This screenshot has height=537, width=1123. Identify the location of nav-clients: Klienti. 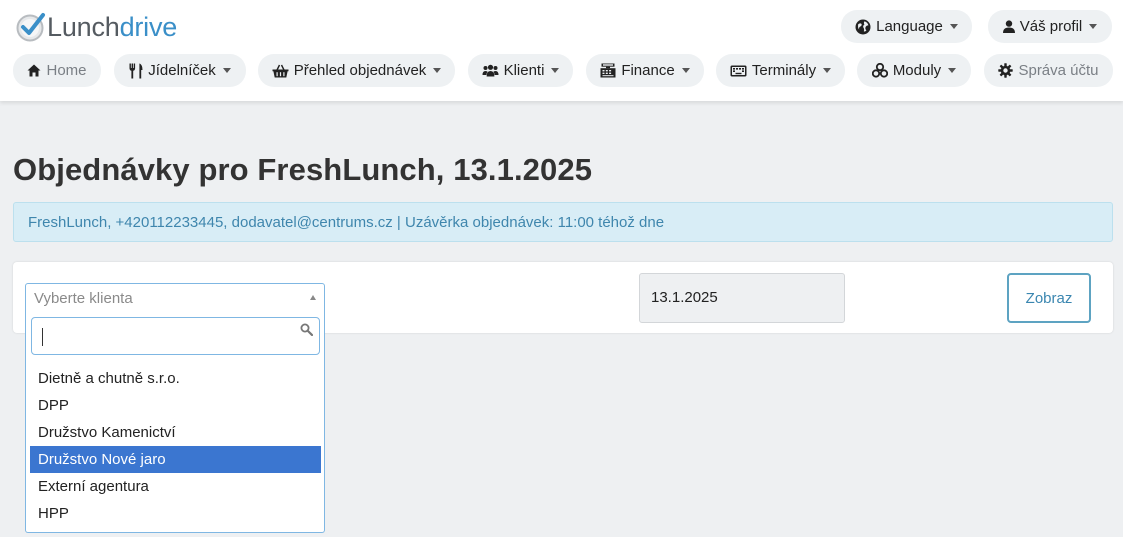
(520, 70).